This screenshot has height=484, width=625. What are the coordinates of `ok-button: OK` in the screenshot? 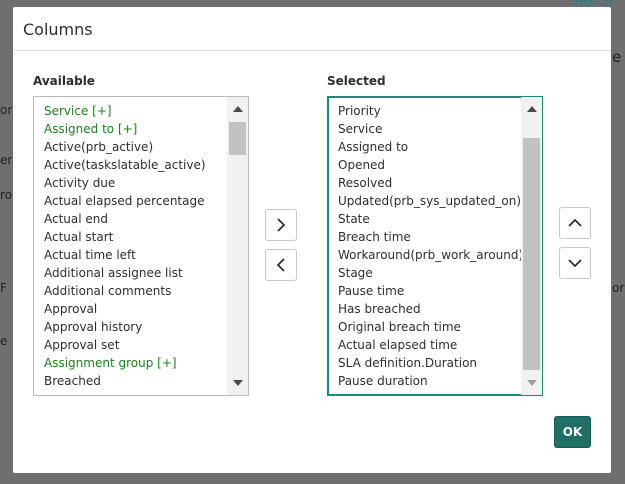 It's located at (572, 432).